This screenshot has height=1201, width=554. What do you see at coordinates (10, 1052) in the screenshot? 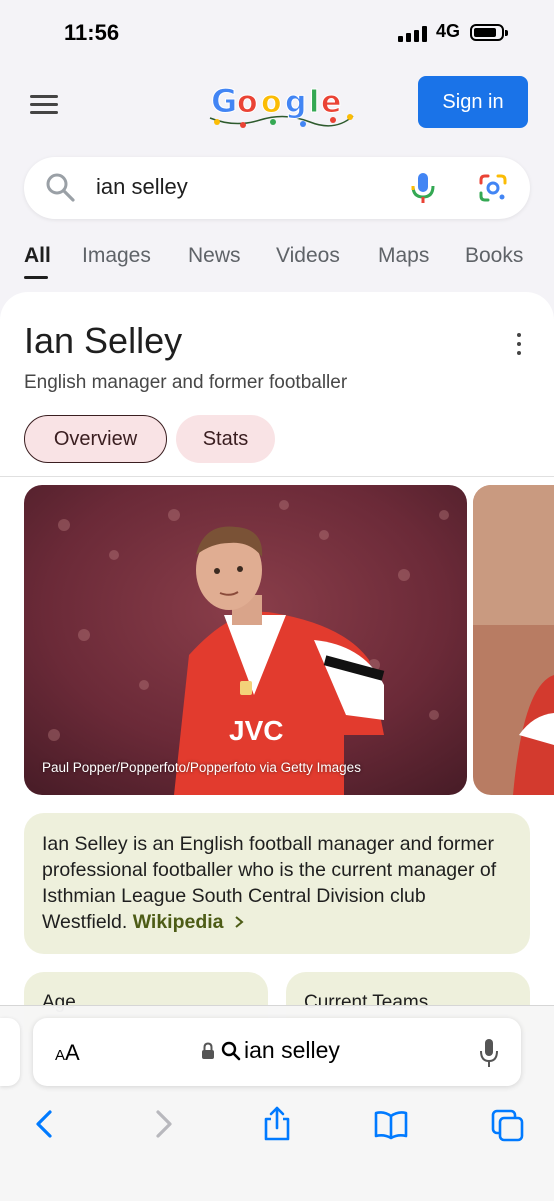
I see `previous-tab-card` at bounding box center [10, 1052].